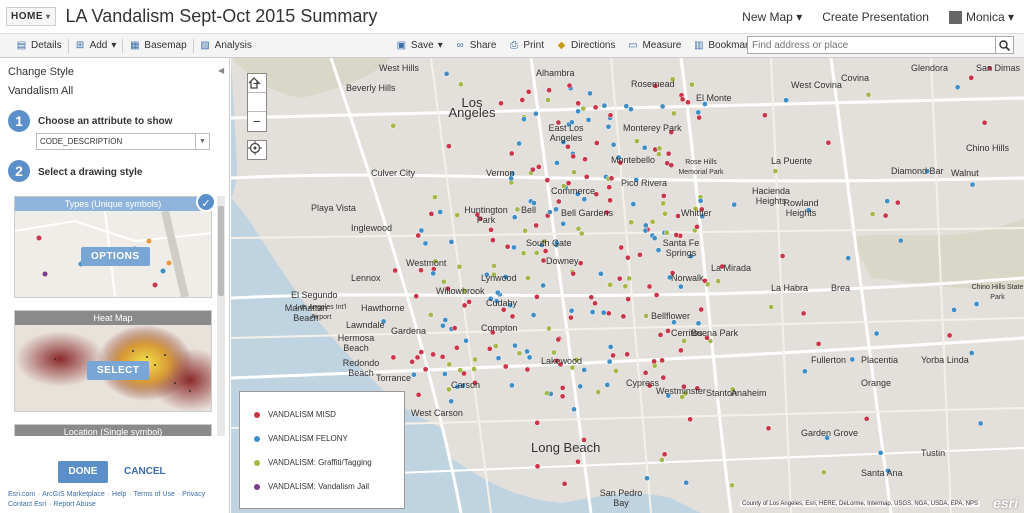 The width and height of the screenshot is (1024, 513). What do you see at coordinates (587, 213) in the screenshot?
I see `city-label: Bell Gardens` at bounding box center [587, 213].